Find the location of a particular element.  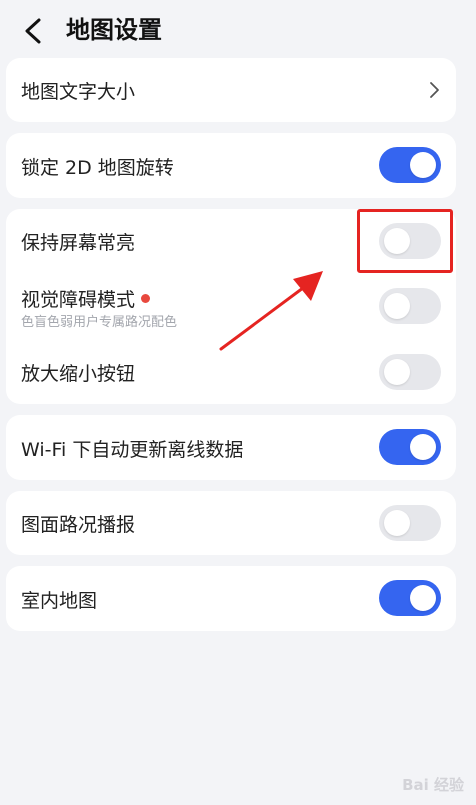

traffic-broadcast-toggle is located at coordinates (410, 523).